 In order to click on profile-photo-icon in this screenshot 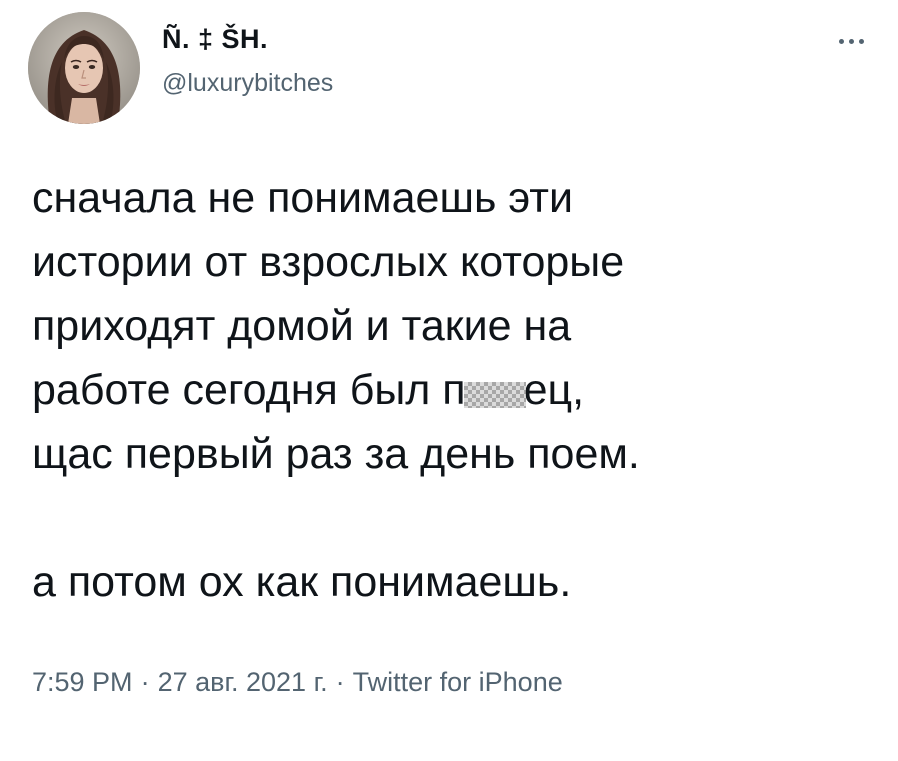, I will do `click(84, 68)`.